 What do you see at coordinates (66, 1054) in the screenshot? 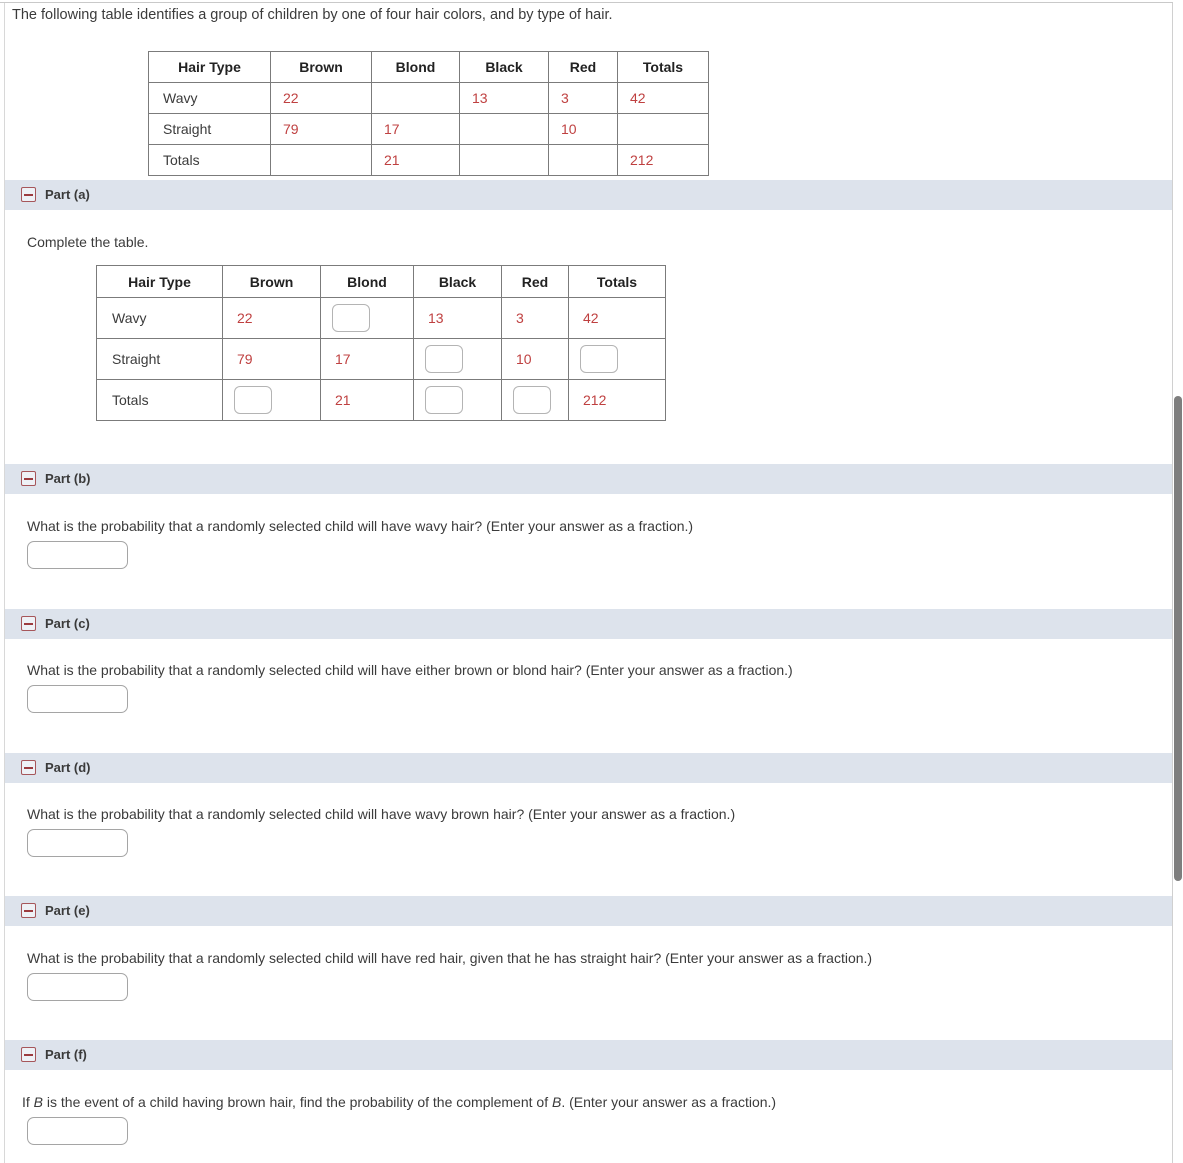
I see `part-f-label: Part (f)` at bounding box center [66, 1054].